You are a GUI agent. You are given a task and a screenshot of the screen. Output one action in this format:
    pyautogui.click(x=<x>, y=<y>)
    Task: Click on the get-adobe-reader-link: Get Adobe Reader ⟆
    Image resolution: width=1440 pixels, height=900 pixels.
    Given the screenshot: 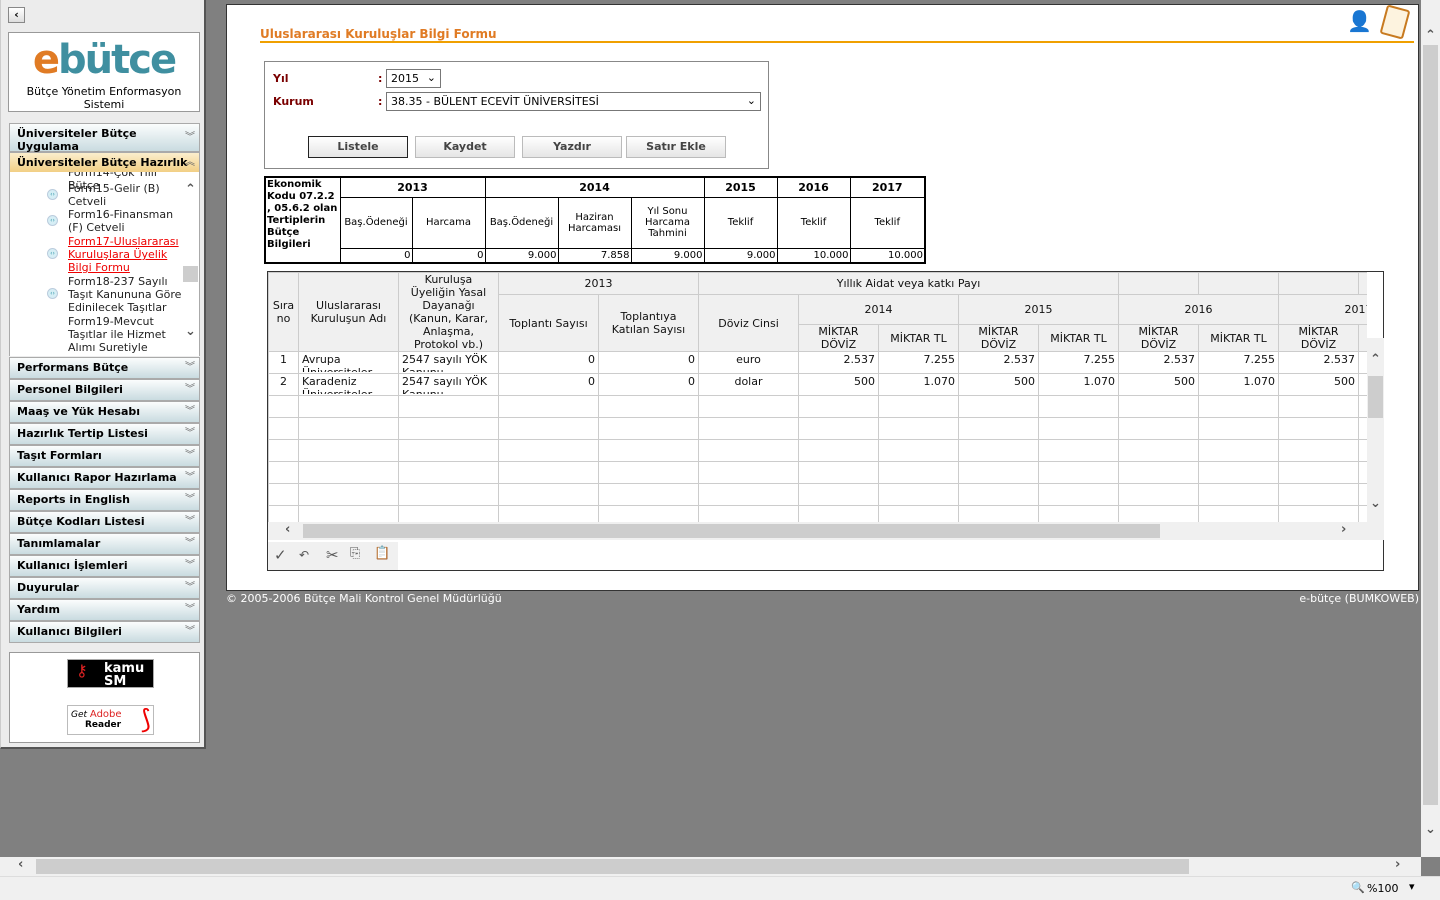 What is the action you would take?
    pyautogui.click(x=110, y=720)
    